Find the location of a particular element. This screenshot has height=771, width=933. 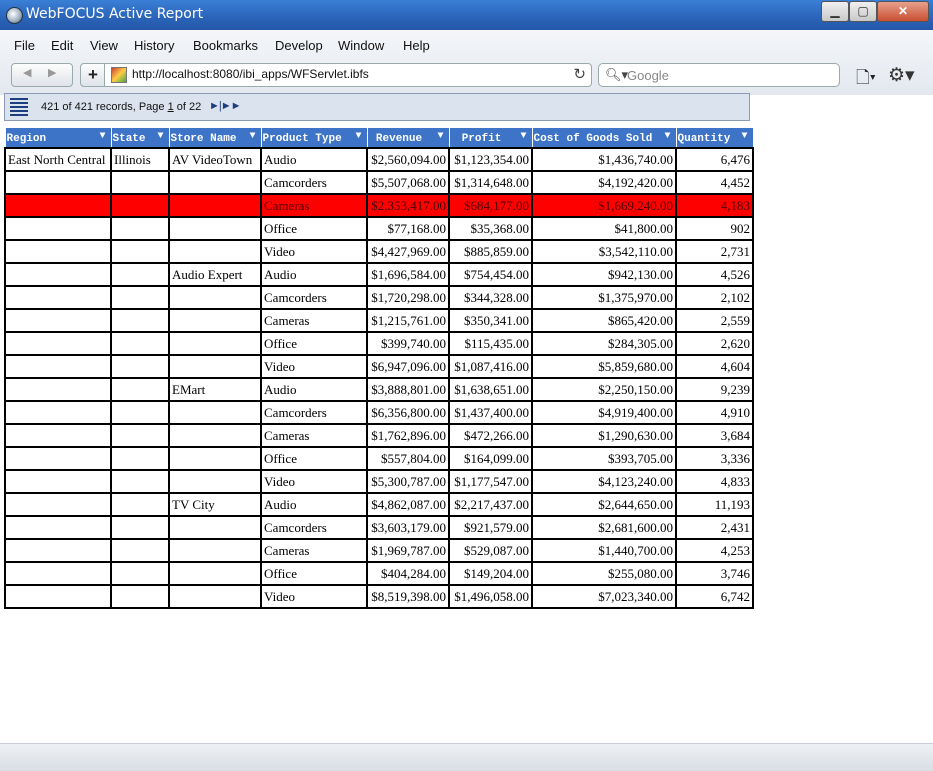

table-cell: 4,452 is located at coordinates (714, 182).